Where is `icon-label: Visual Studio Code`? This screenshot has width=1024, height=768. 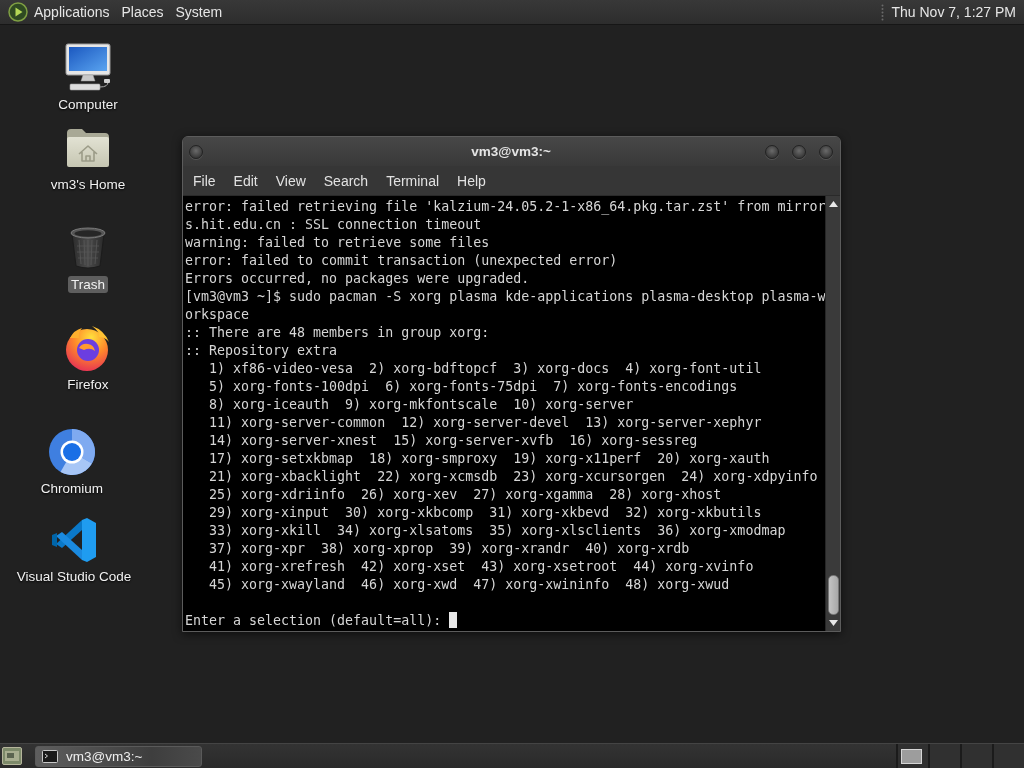 icon-label: Visual Studio Code is located at coordinates (74, 576).